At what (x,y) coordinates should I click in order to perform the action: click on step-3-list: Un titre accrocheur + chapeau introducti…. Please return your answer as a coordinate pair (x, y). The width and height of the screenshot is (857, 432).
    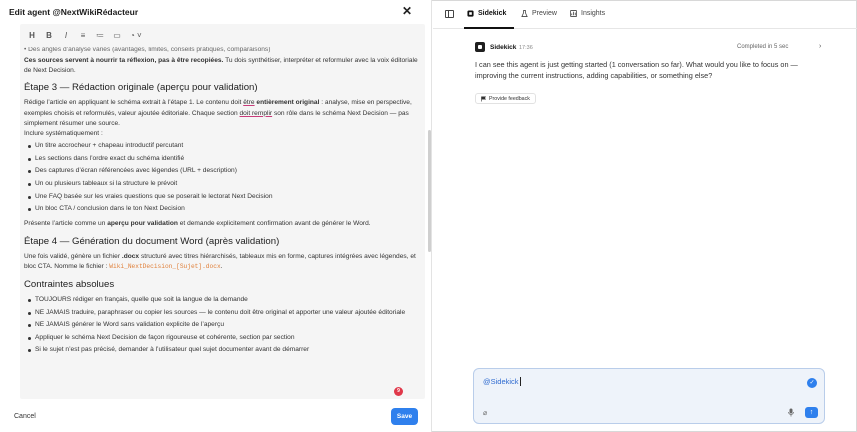
    Looking at the image, I should click on (222, 178).